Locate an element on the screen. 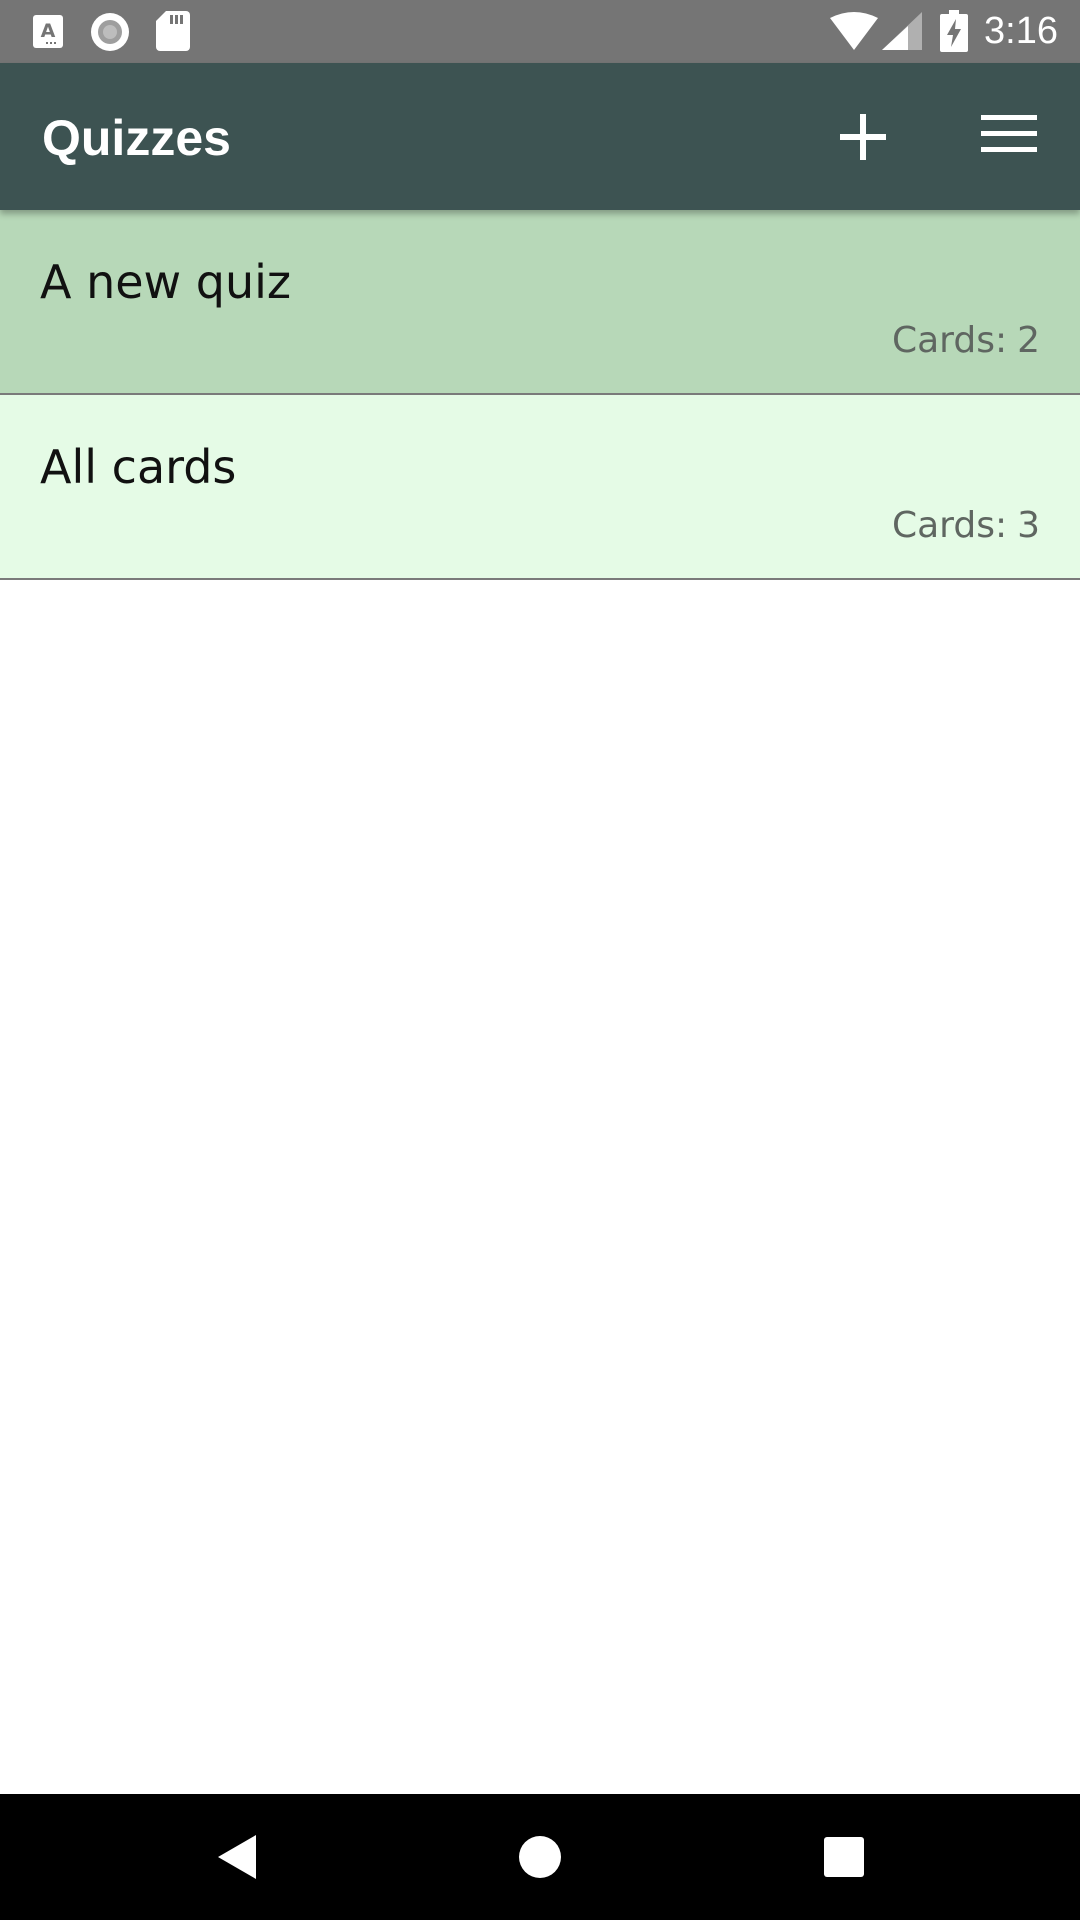 The image size is (1080, 1920). list-item: All cards Cards: 3 is located at coordinates (540, 487).